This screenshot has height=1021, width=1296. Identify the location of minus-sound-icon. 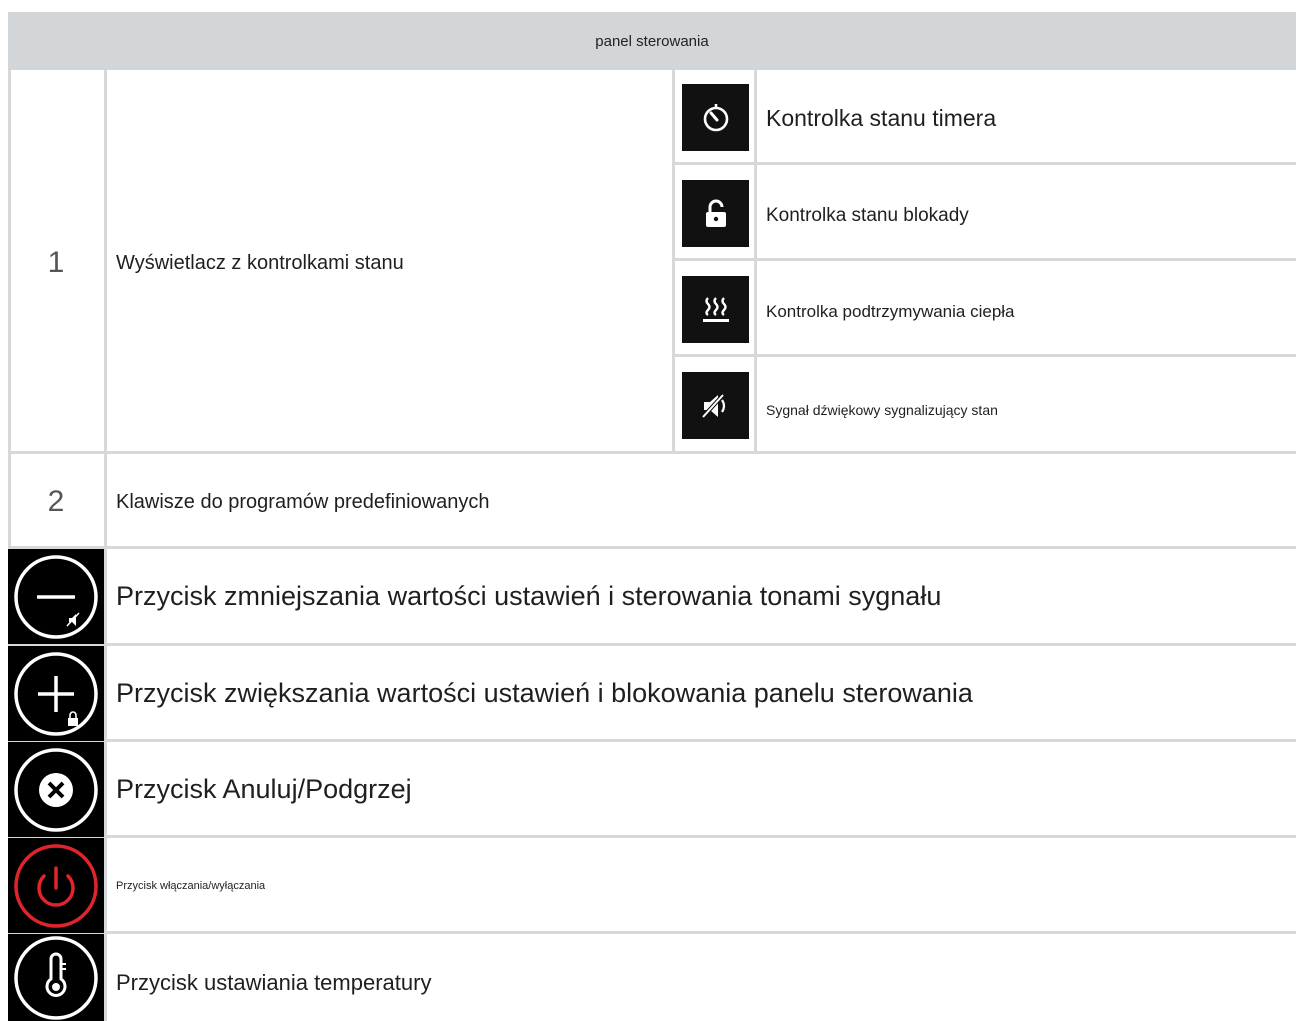
(56, 596).